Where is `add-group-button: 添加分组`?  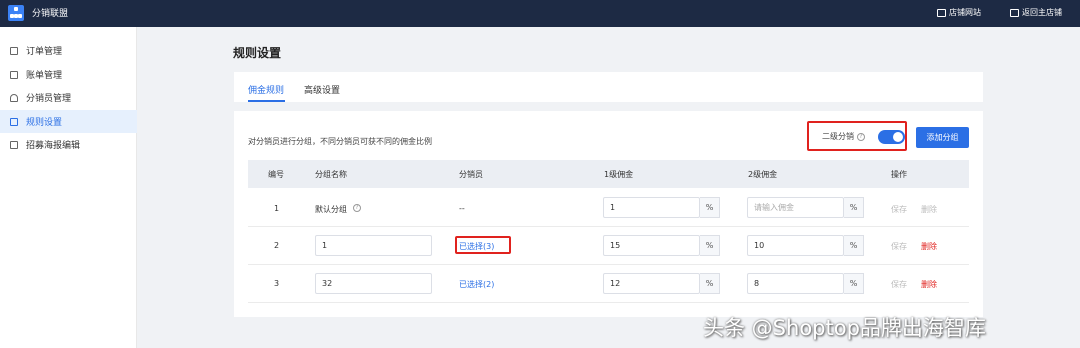
add-group-button: 添加分组 is located at coordinates (942, 137).